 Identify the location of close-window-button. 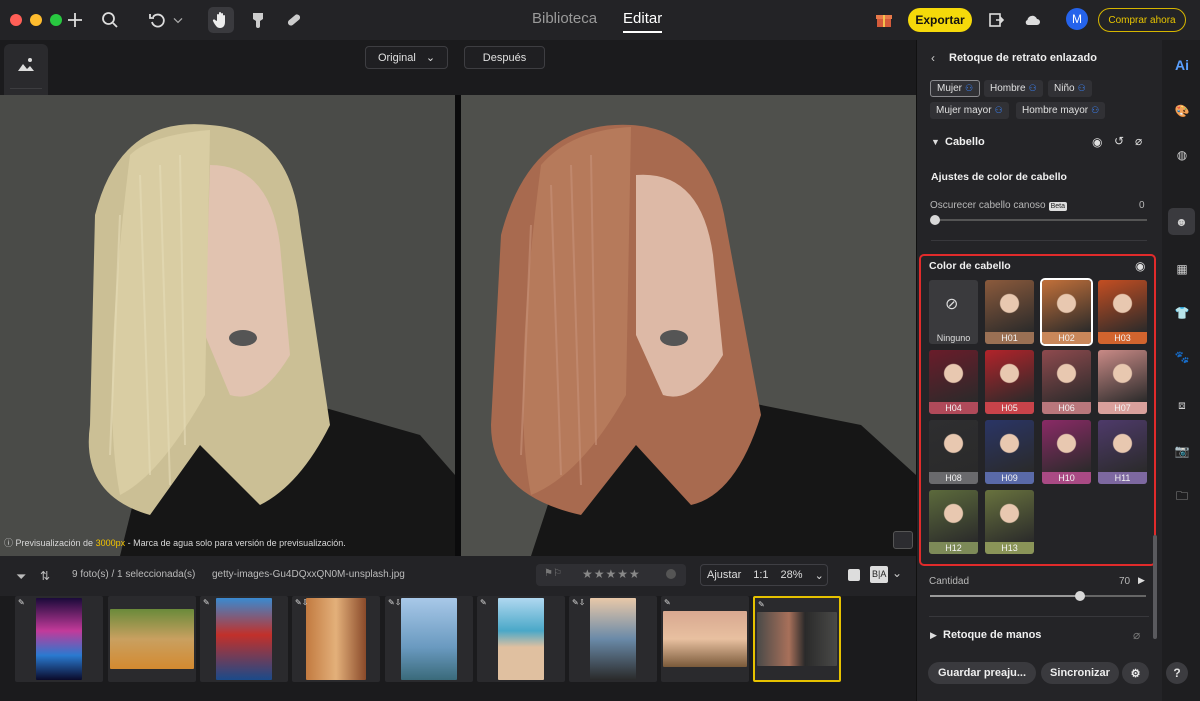
(16, 20).